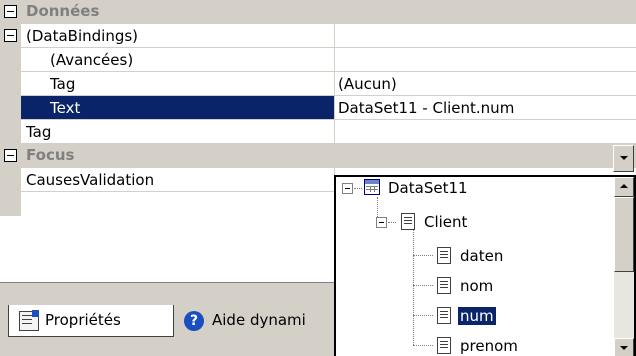 This screenshot has height=356, width=636. I want to click on dropdown-button, so click(623, 158).